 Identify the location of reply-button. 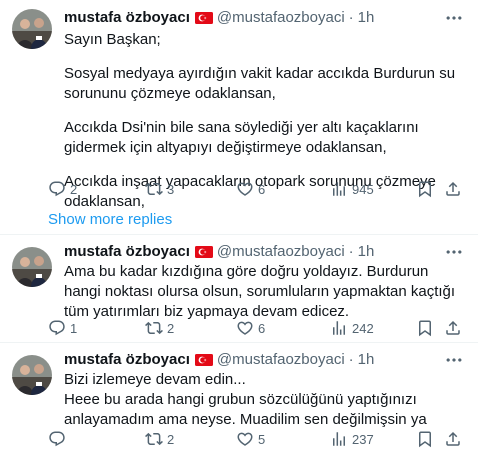
(59, 439).